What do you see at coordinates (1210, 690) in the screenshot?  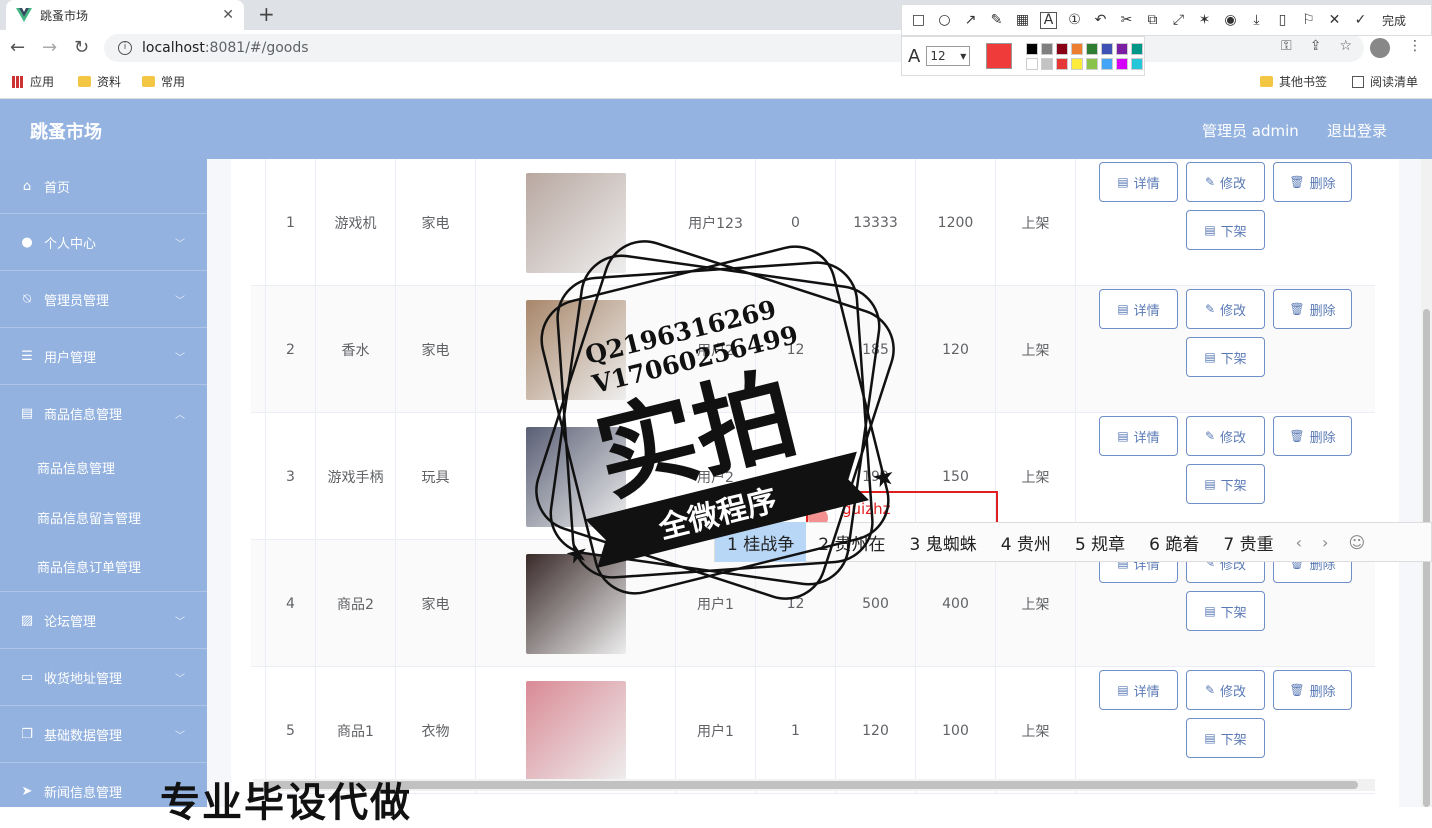 I see `edit-icon: ✎` at bounding box center [1210, 690].